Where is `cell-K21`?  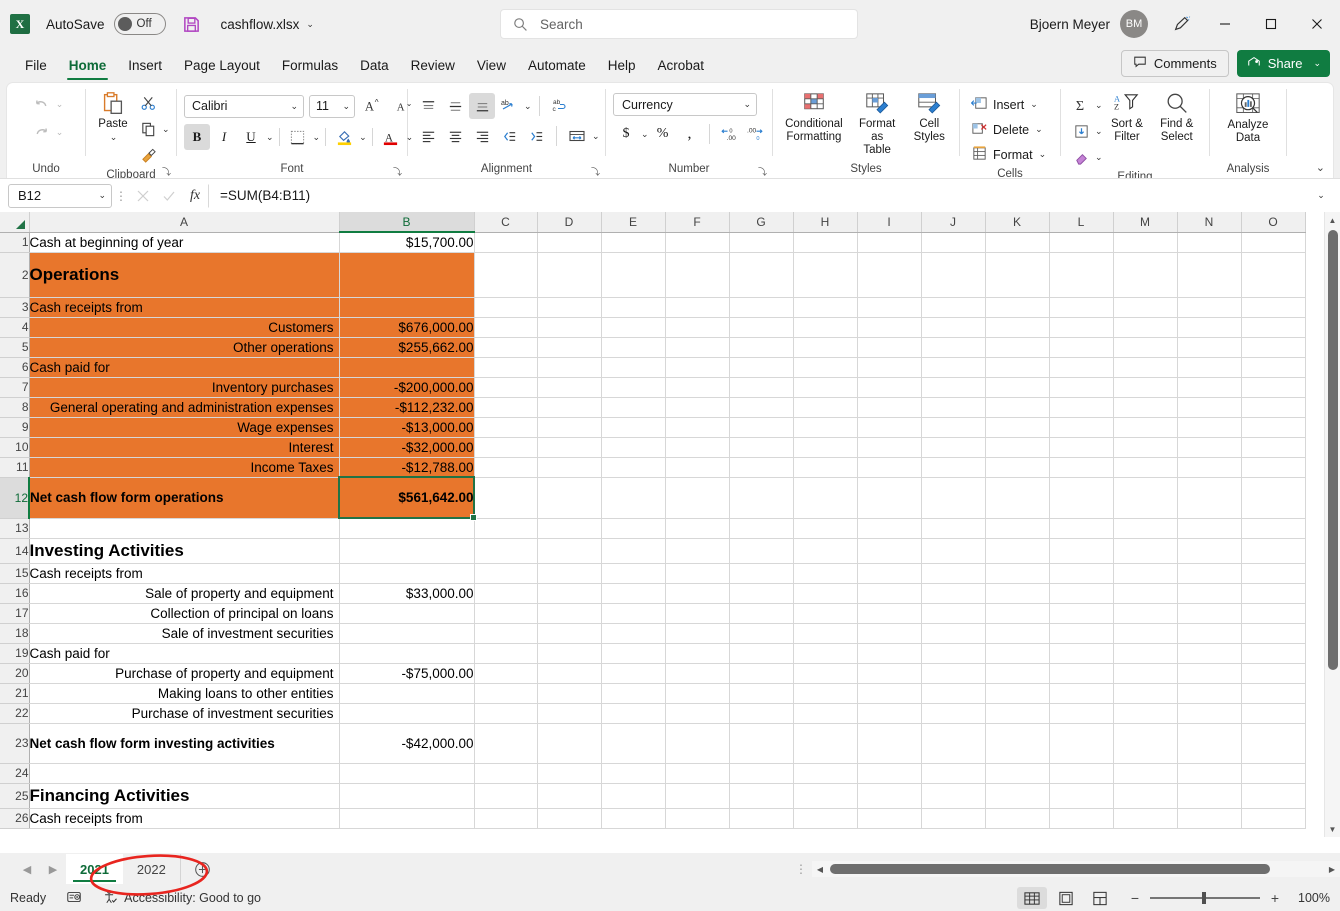
cell-K21 is located at coordinates (1017, 693).